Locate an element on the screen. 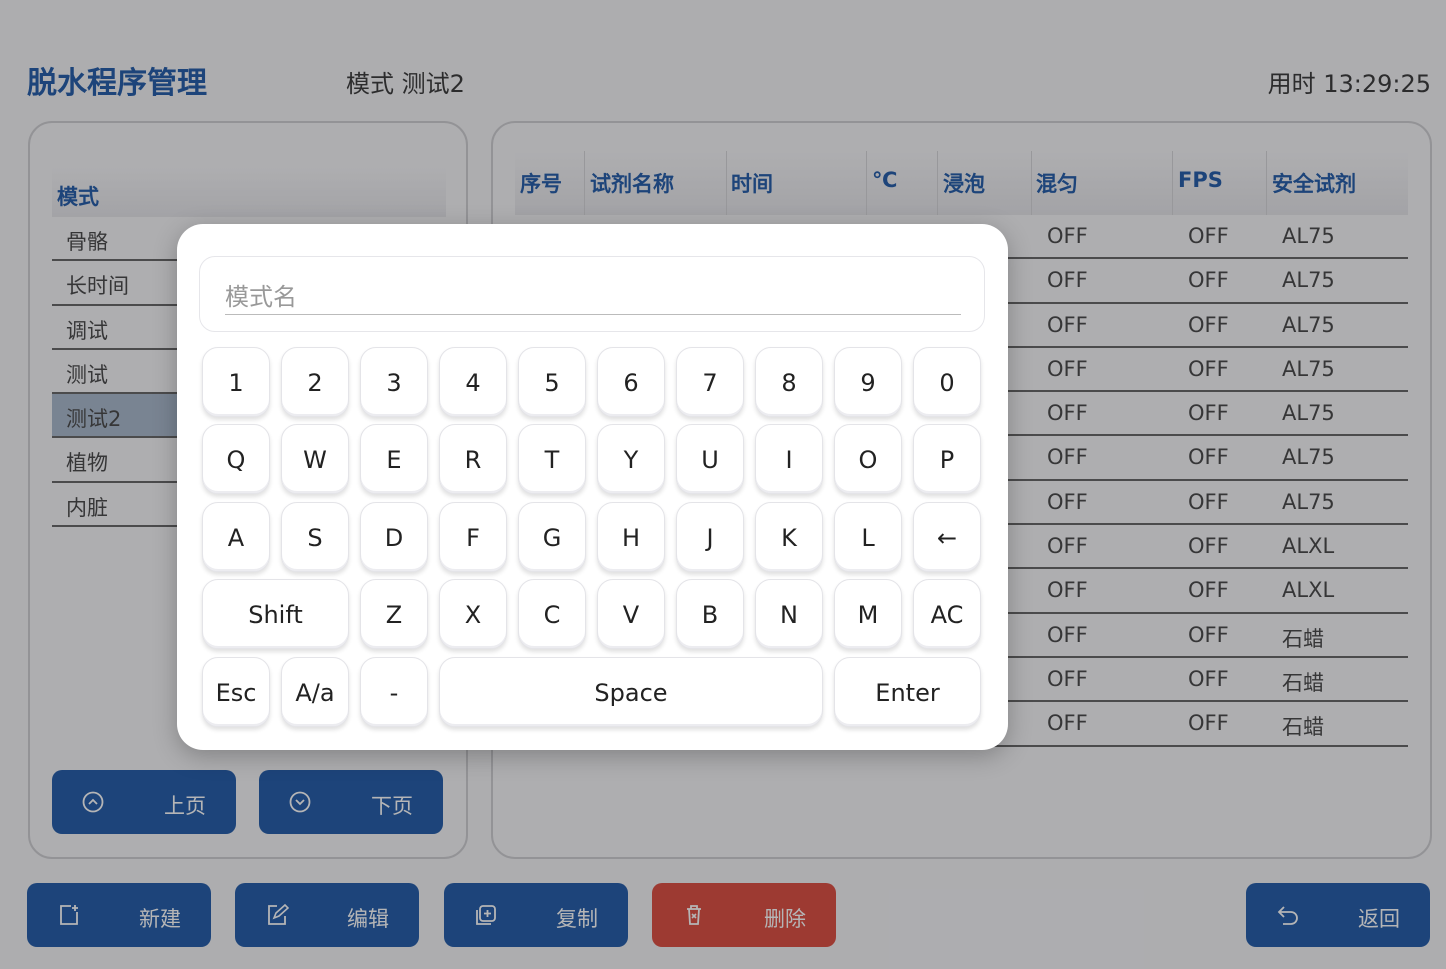 The image size is (1446, 969). key-r: R is located at coordinates (473, 459).